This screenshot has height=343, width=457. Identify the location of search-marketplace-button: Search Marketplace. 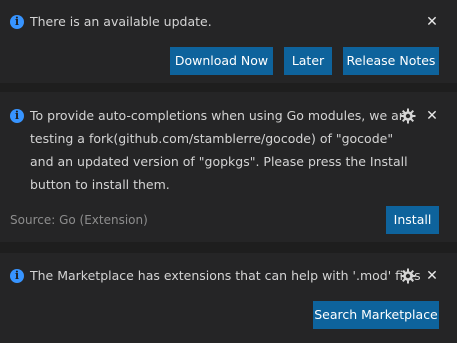
(376, 315).